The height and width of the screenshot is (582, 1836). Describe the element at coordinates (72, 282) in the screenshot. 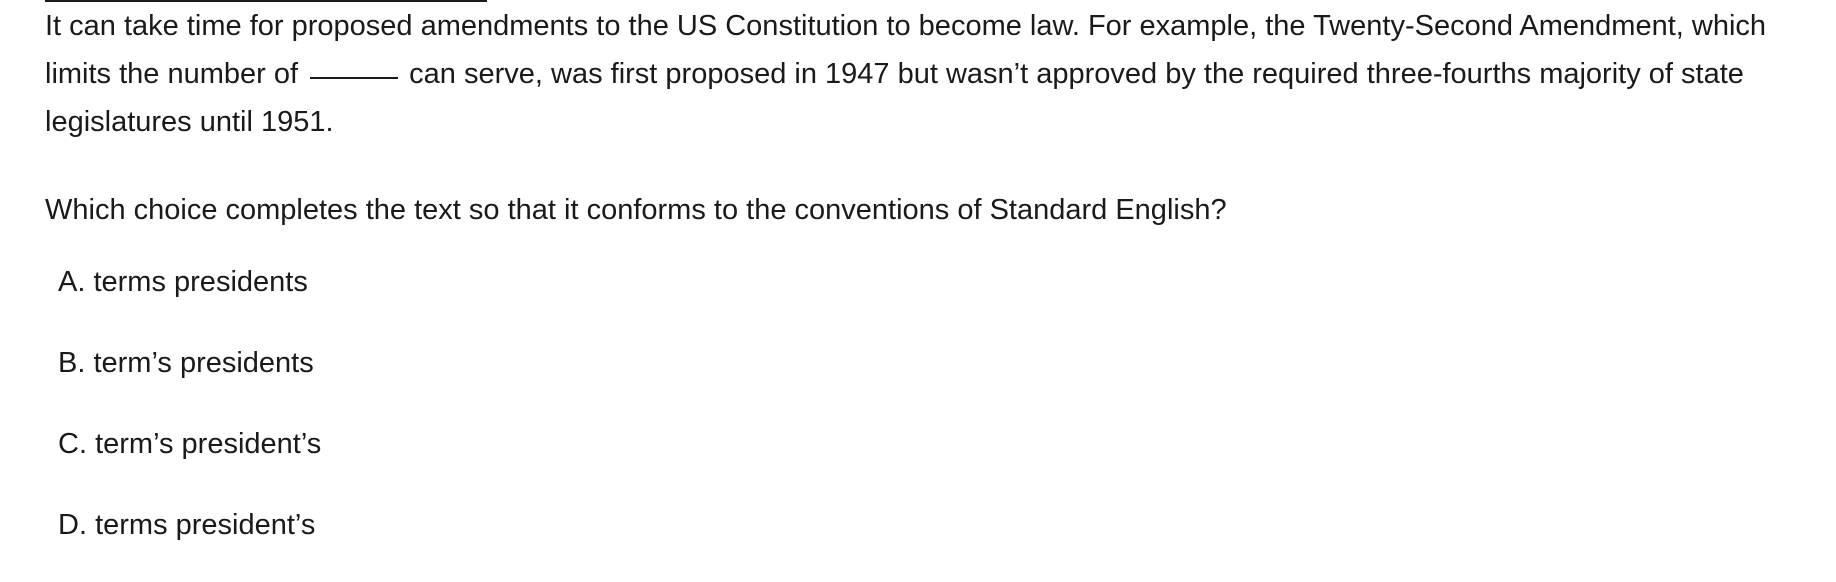

I see `choice-letter: A.` at that location.